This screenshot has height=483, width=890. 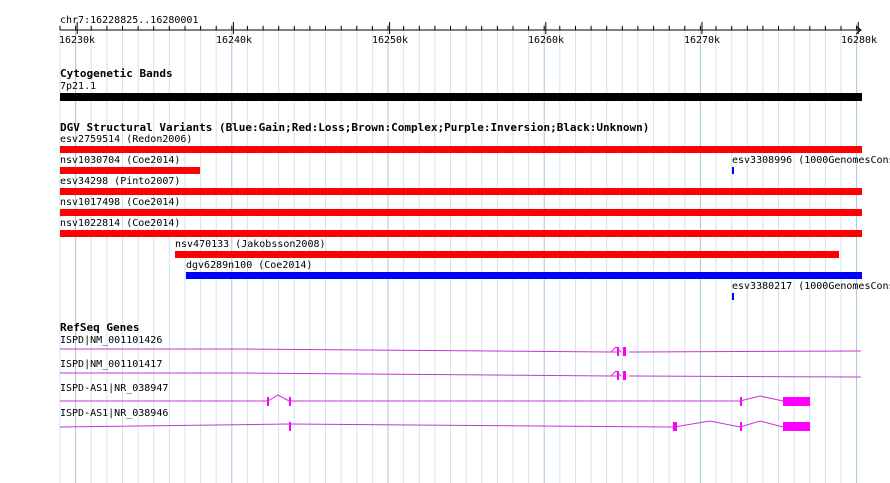 I want to click on gene-label: ISPD|NM_001101417, so click(x=111, y=364).